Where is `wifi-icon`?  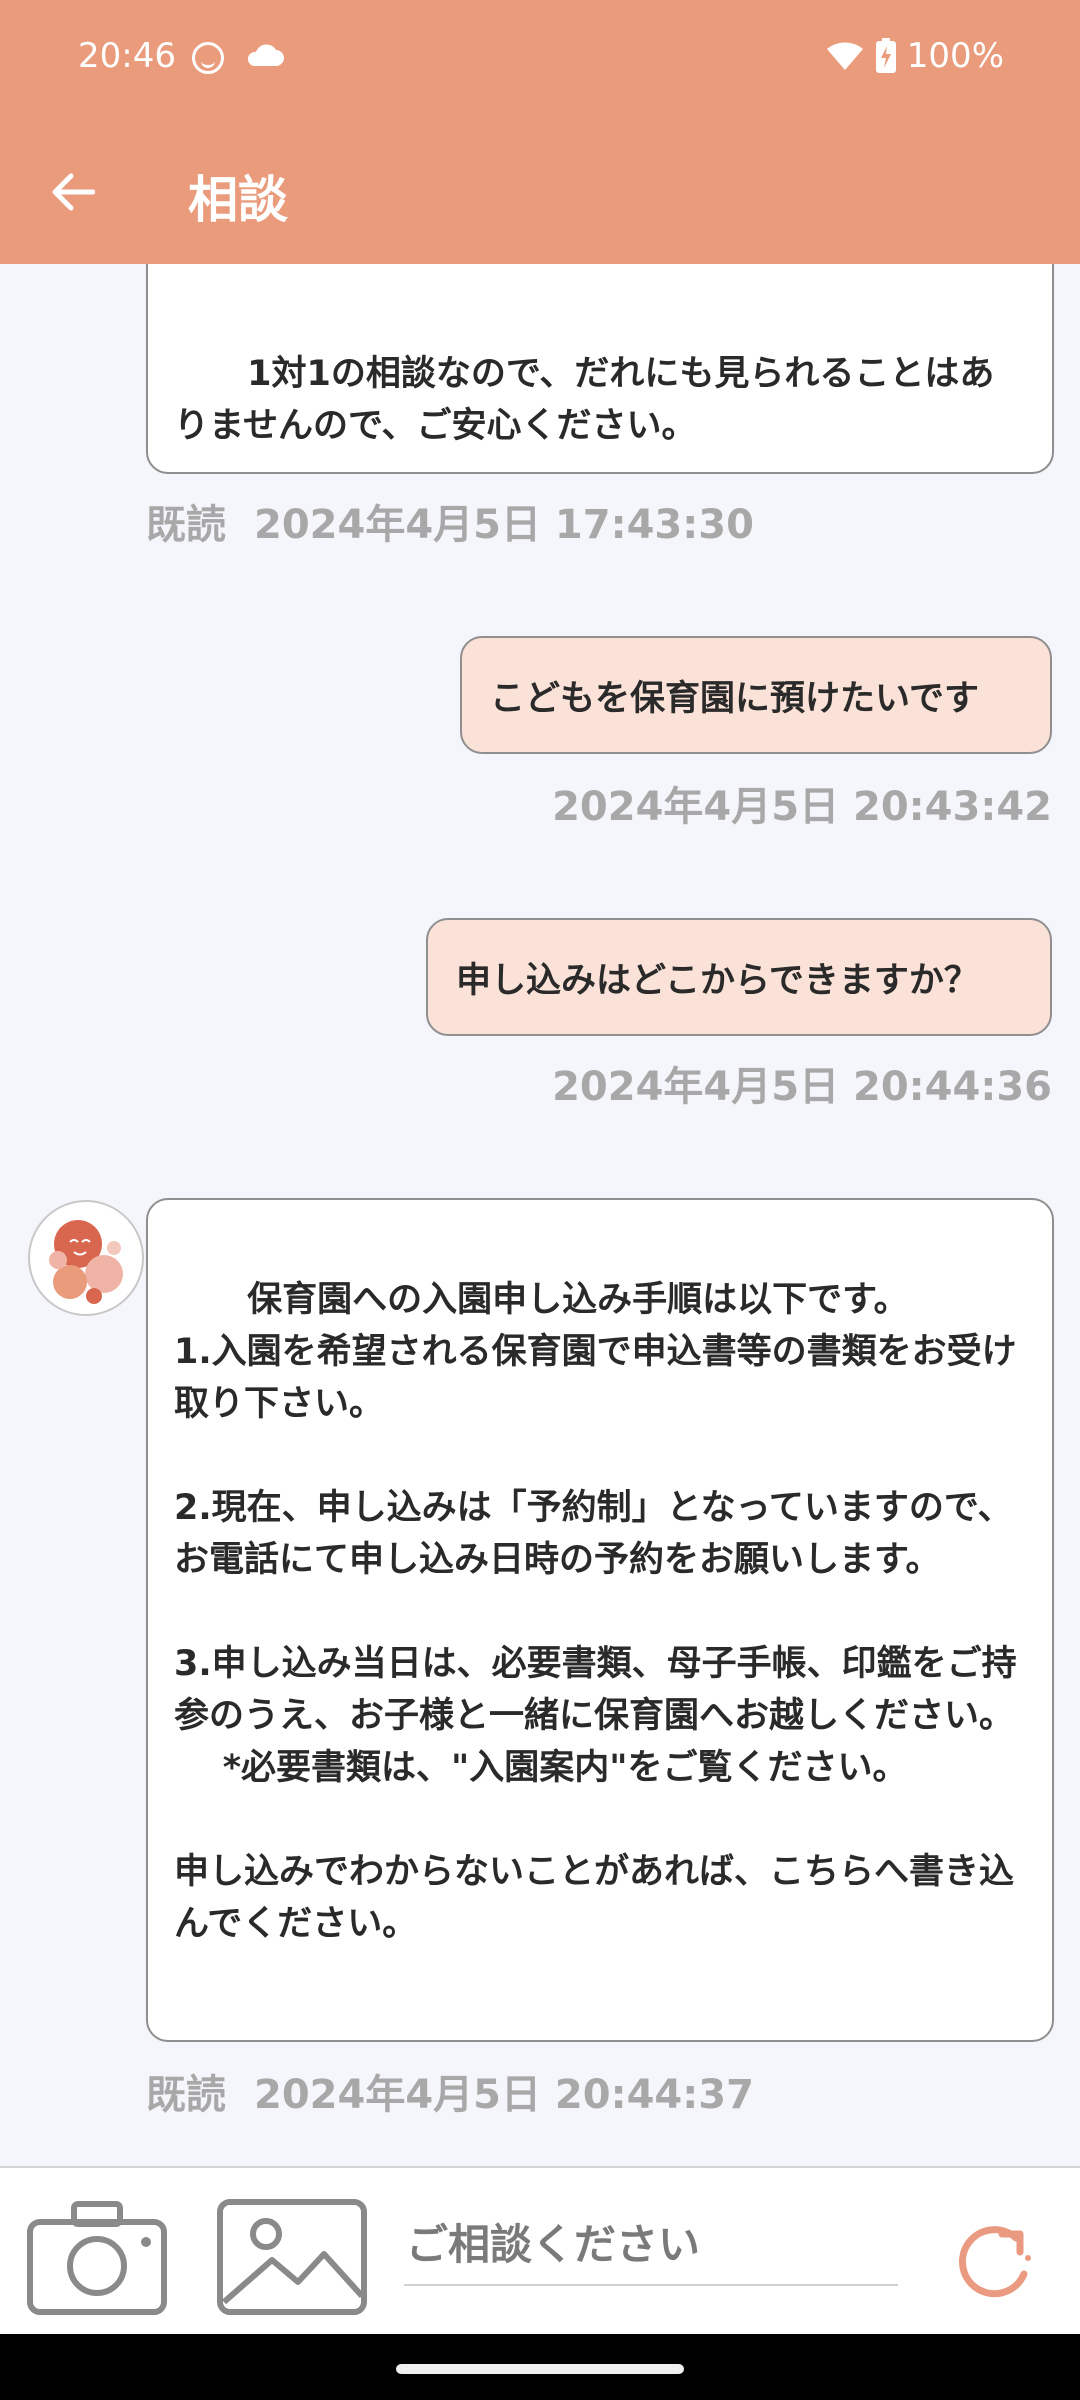 wifi-icon is located at coordinates (844, 56).